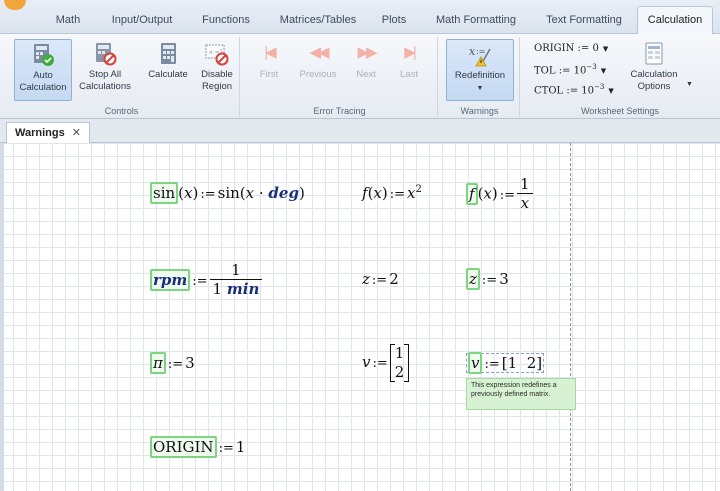 The width and height of the screenshot is (720, 491). What do you see at coordinates (168, 54) in the screenshot?
I see `calculator-icon` at bounding box center [168, 54].